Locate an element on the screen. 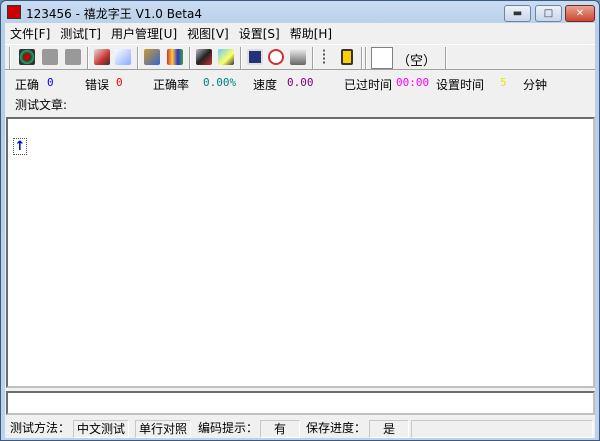 The height and width of the screenshot is (441, 600). set-time-value: 5 is located at coordinates (503, 82).